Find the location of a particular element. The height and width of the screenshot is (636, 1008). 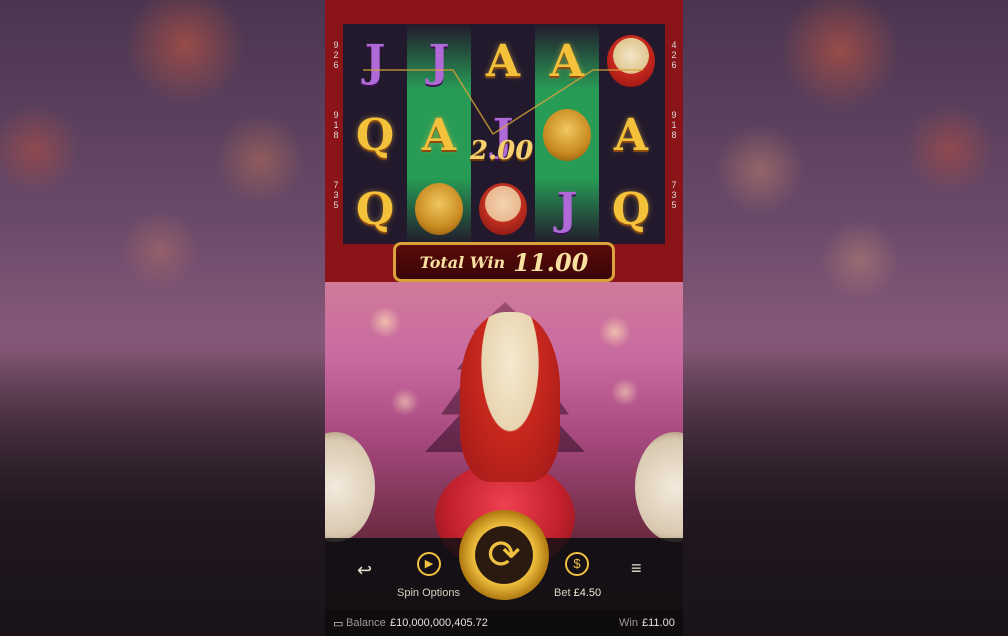

lion-dancer is located at coordinates (510, 397).